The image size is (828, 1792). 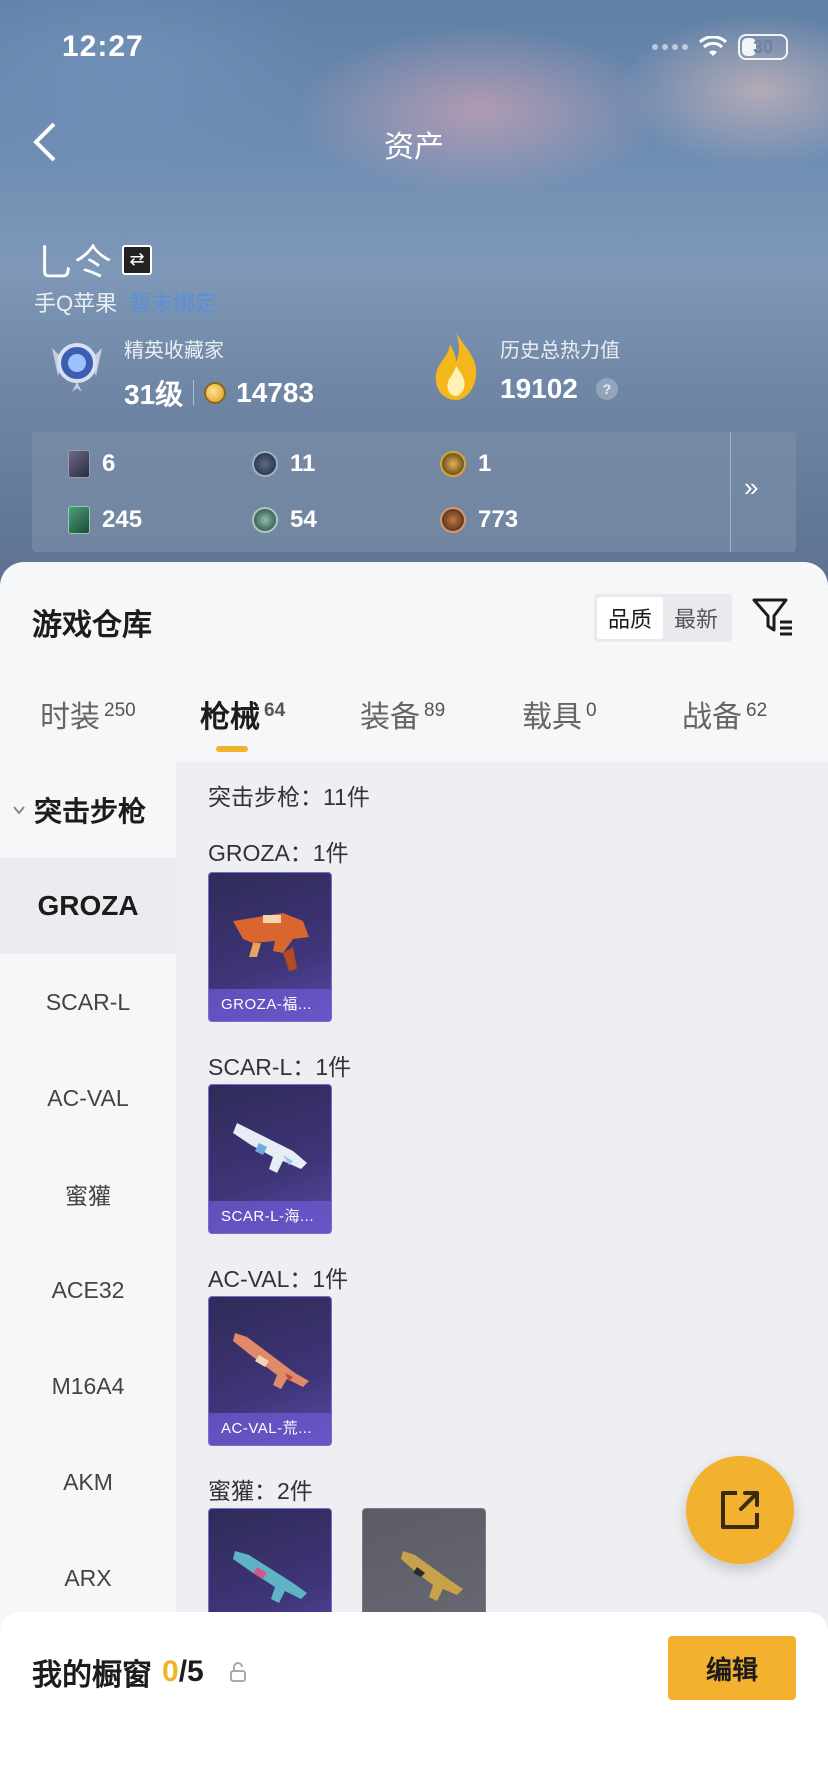 What do you see at coordinates (103, 46) in the screenshot?
I see `status-time: 12:27` at bounding box center [103, 46].